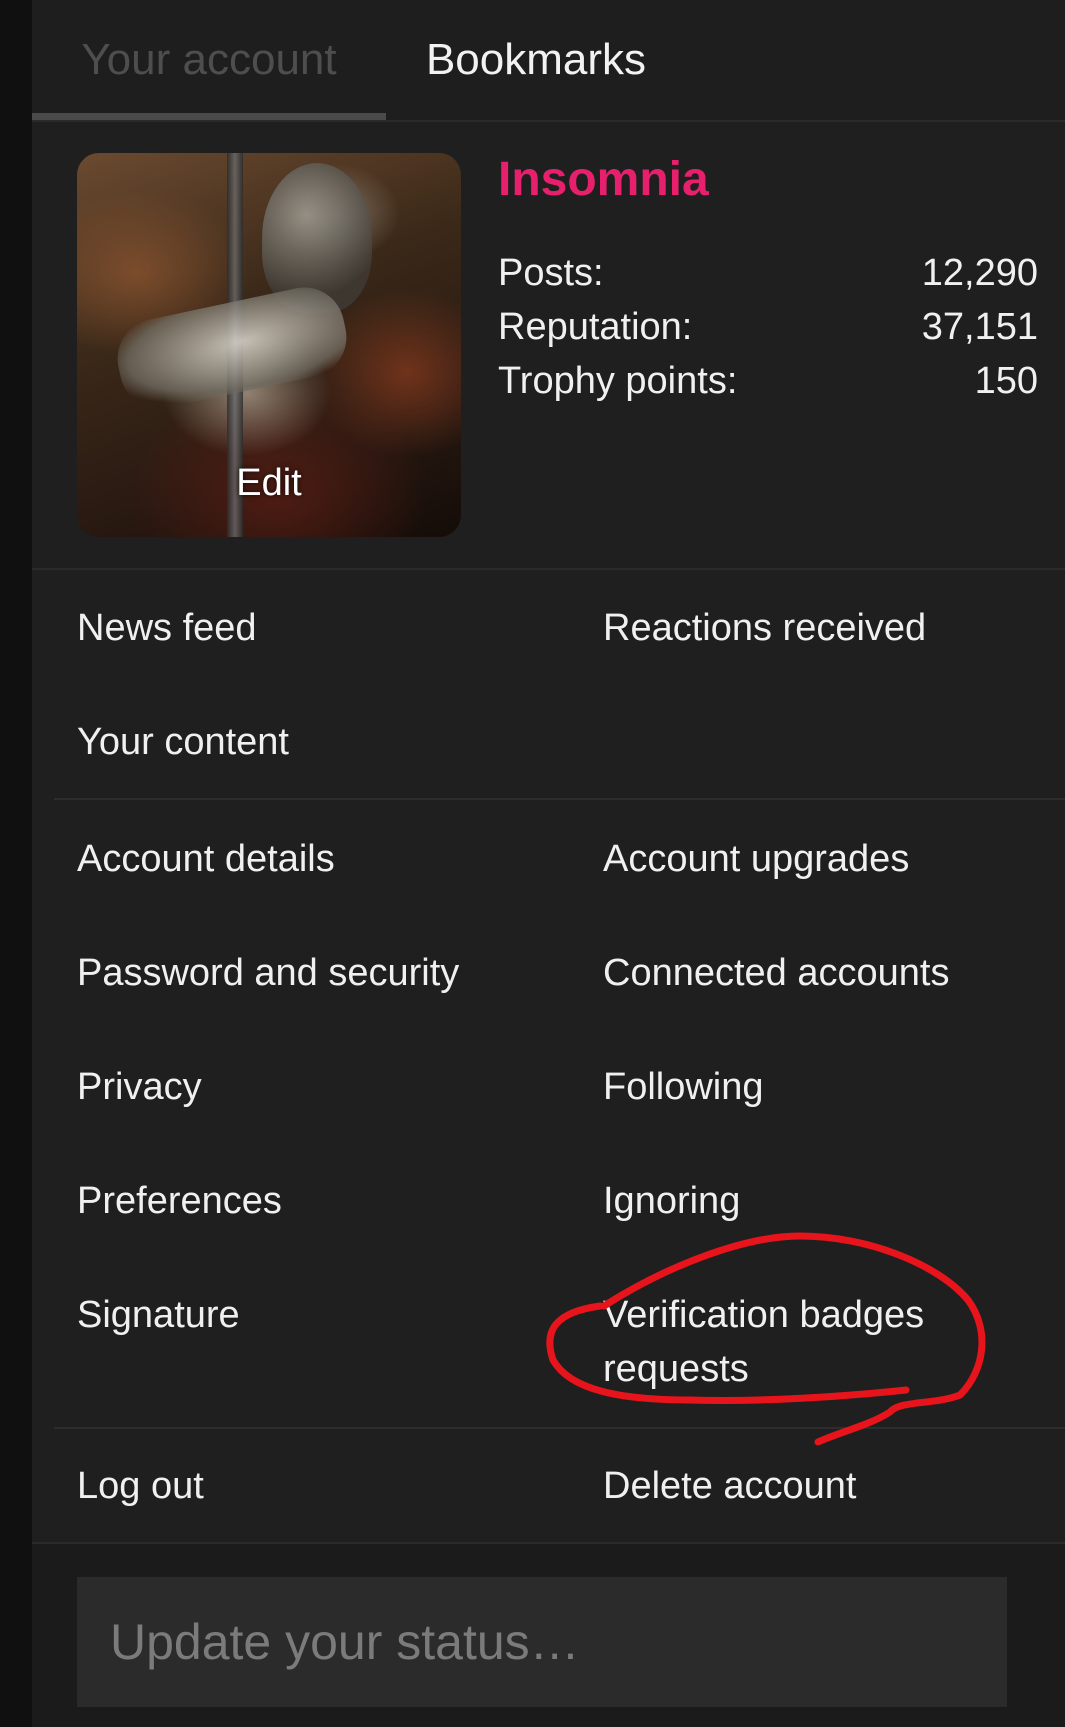 This screenshot has width=1065, height=1727. What do you see at coordinates (1006, 380) in the screenshot?
I see `stat-value: 150` at bounding box center [1006, 380].